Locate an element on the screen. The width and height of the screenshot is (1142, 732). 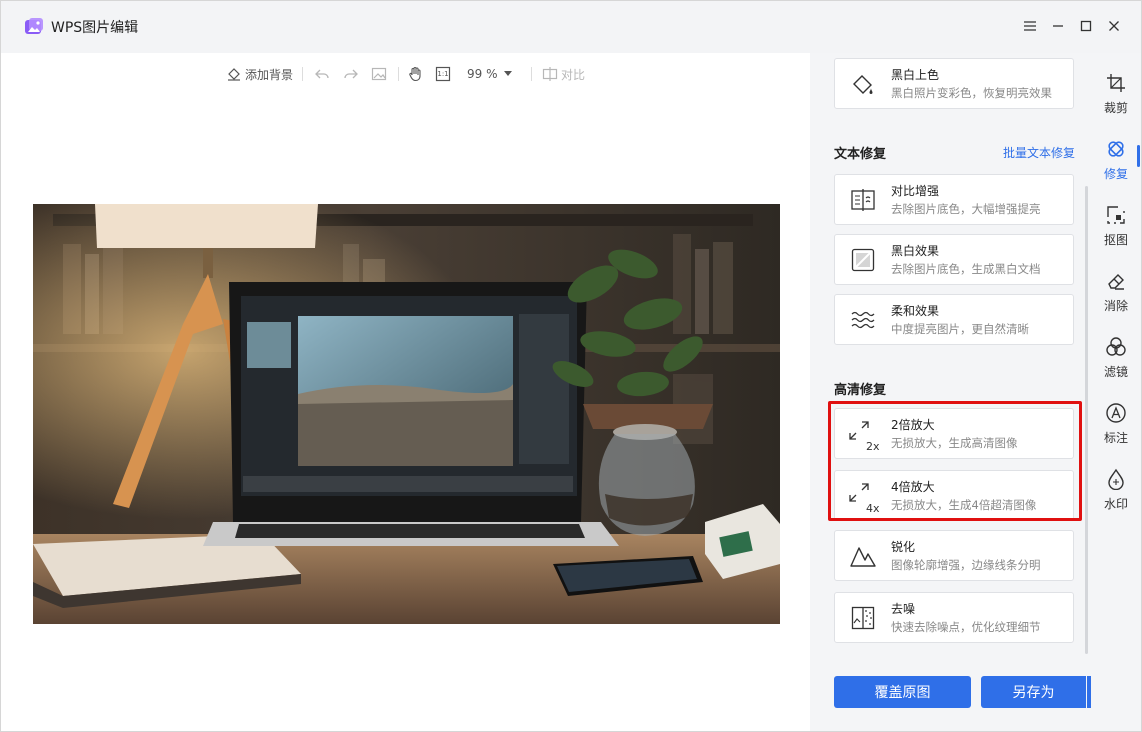
rail-label: 消除 is located at coordinates (1115, 306).